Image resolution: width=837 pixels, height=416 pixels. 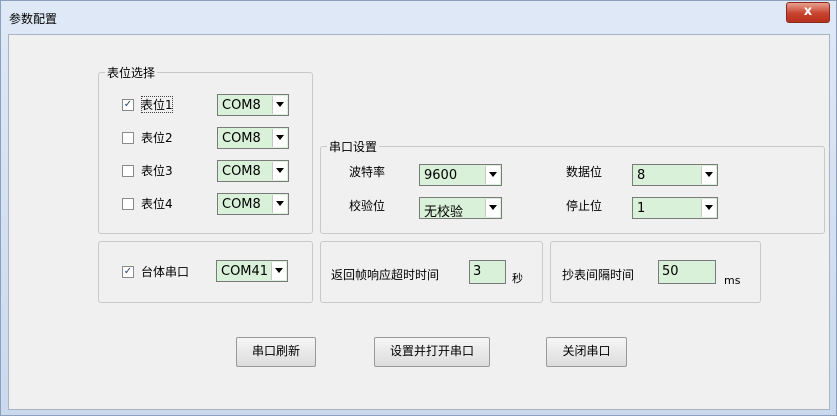 I want to click on parity-value: 无校验, so click(x=444, y=212).